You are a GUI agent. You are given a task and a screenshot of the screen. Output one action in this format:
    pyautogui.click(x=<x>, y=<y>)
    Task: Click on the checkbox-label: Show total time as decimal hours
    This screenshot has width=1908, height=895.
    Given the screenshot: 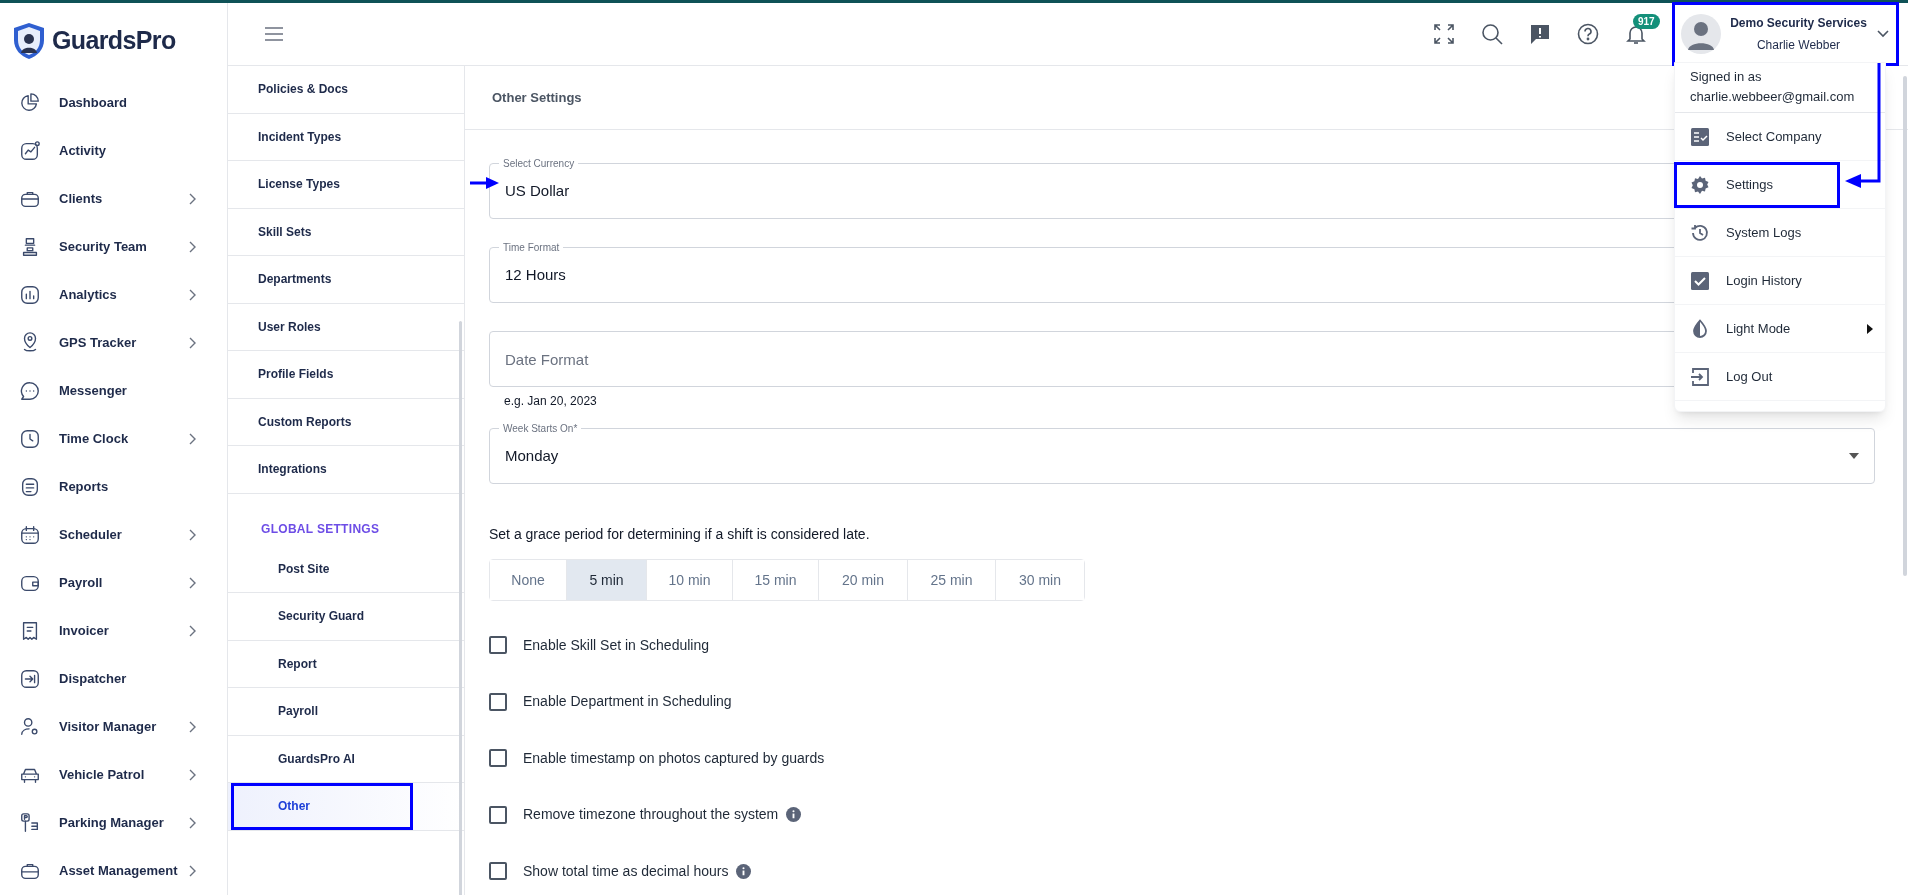 What is the action you would take?
    pyautogui.click(x=626, y=871)
    